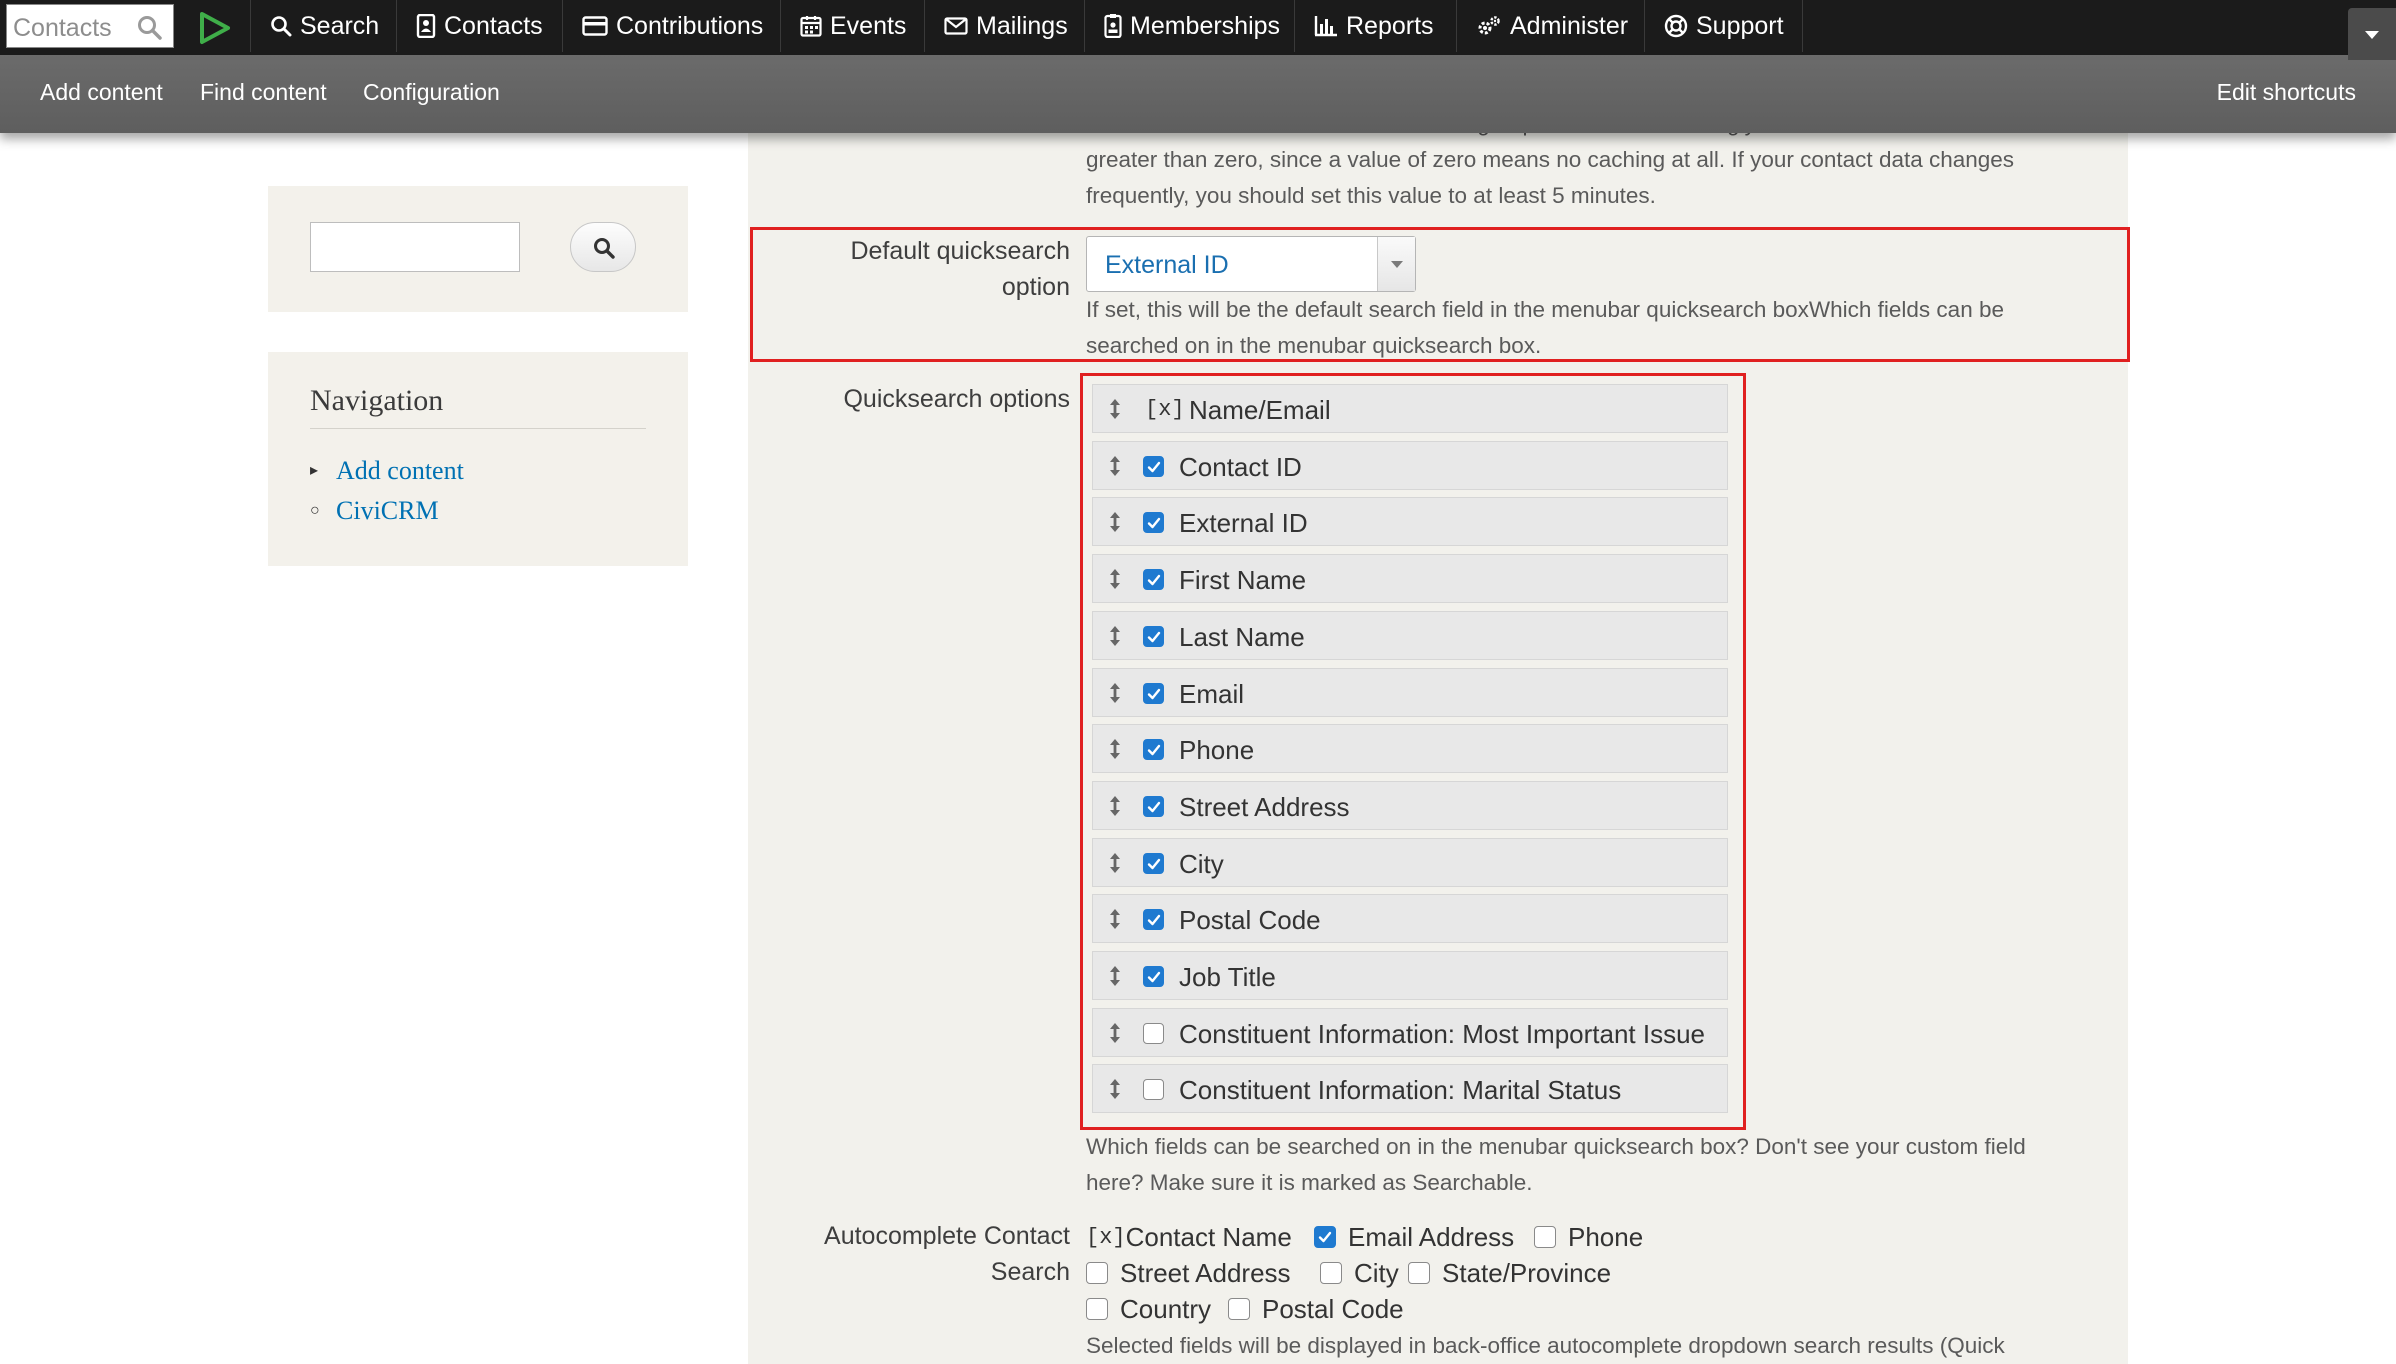 Image resolution: width=2396 pixels, height=1364 pixels. What do you see at coordinates (603, 247) in the screenshot?
I see `sidebar-search-button` at bounding box center [603, 247].